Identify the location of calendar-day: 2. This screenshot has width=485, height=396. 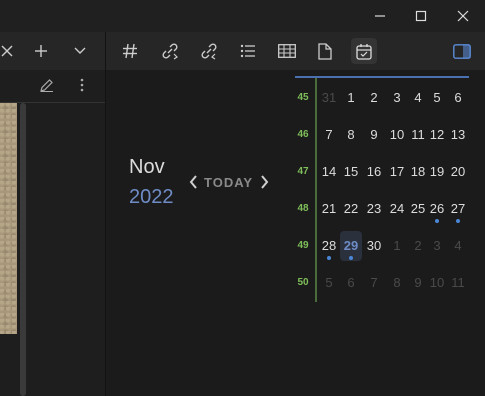
(374, 97).